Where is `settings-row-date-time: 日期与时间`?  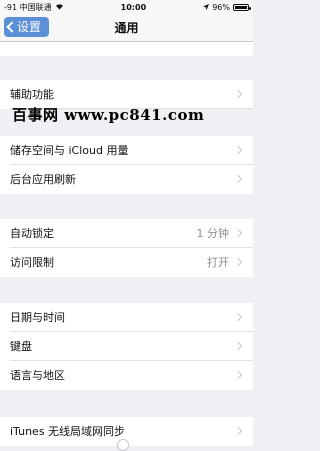 settings-row-date-time: 日期与时间 is located at coordinates (126, 317).